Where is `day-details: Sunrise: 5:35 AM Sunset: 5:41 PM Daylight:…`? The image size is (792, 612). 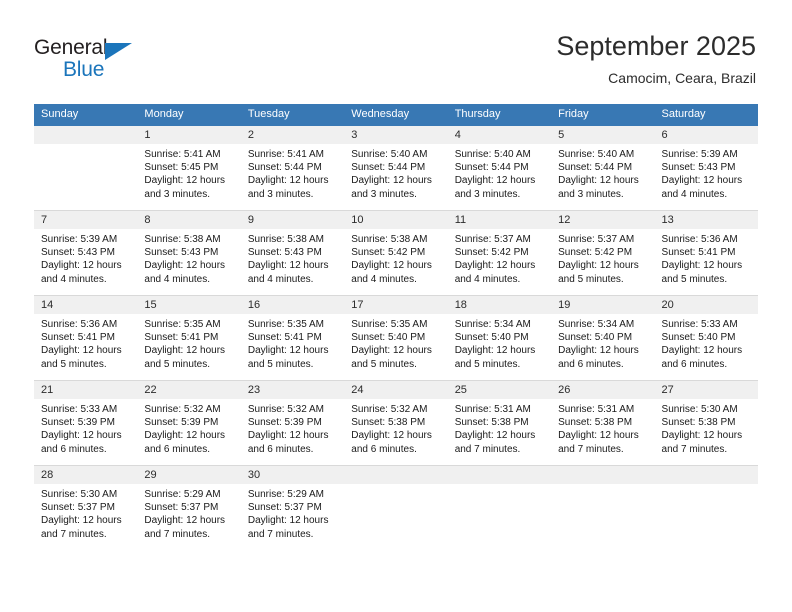
day-details: Sunrise: 5:35 AM Sunset: 5:41 PM Daylight:… is located at coordinates (292, 342).